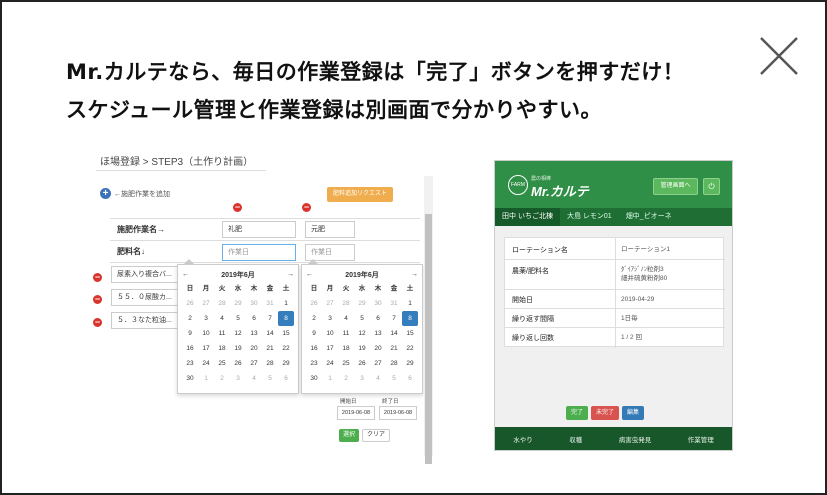  What do you see at coordinates (376, 435) in the screenshot?
I see `clear-button: クリア` at bounding box center [376, 435].